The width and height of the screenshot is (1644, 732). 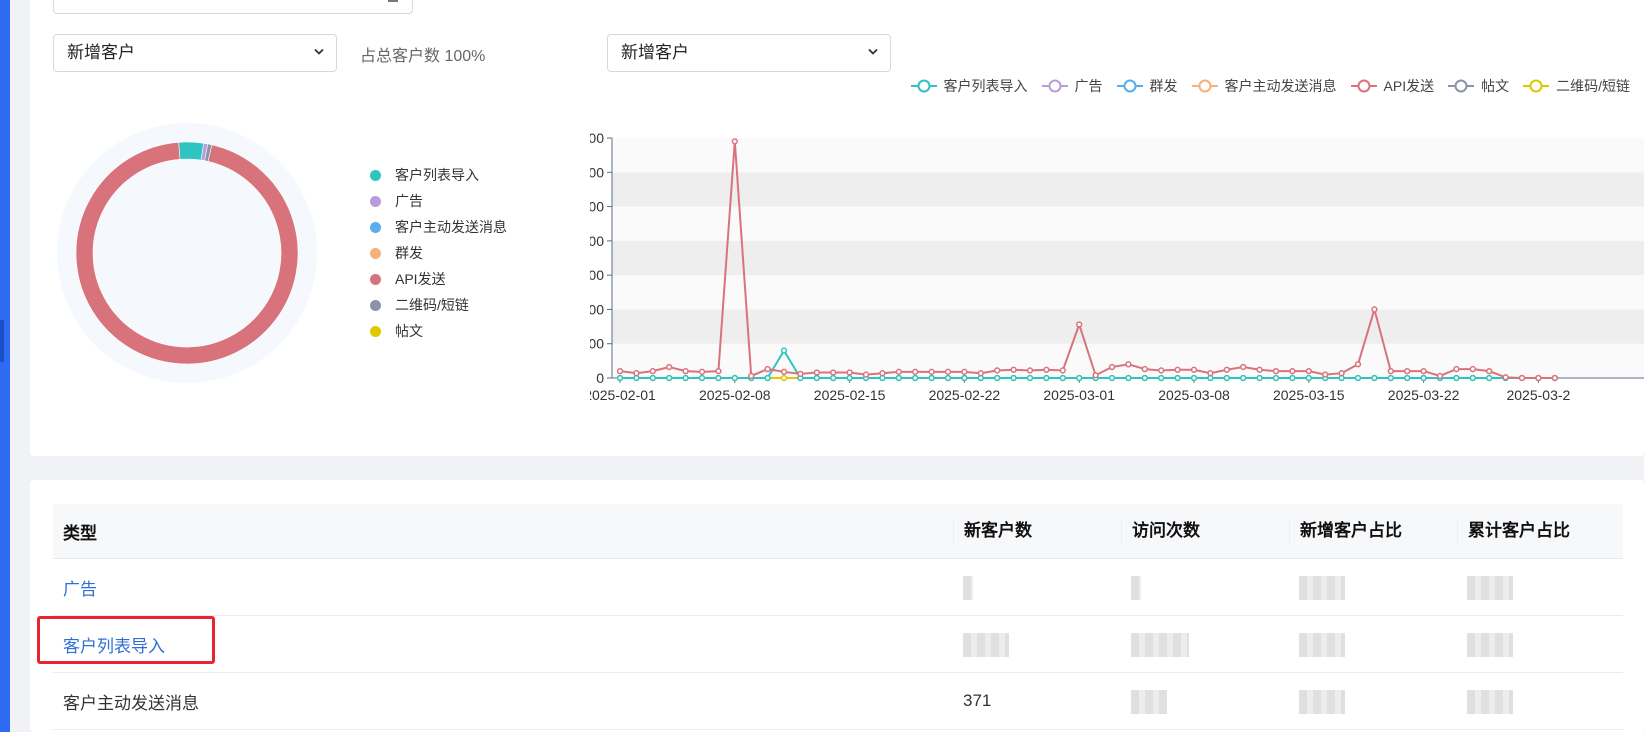 I want to click on line-legend-item: API发送, so click(x=1392, y=86).